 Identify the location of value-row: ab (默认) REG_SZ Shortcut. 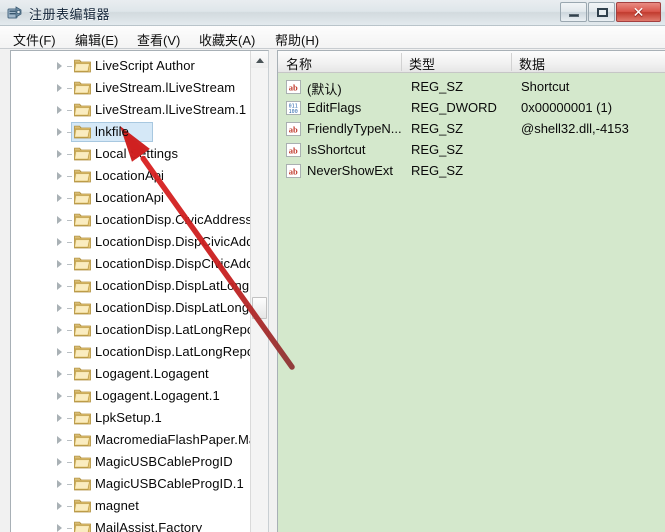
(471, 87).